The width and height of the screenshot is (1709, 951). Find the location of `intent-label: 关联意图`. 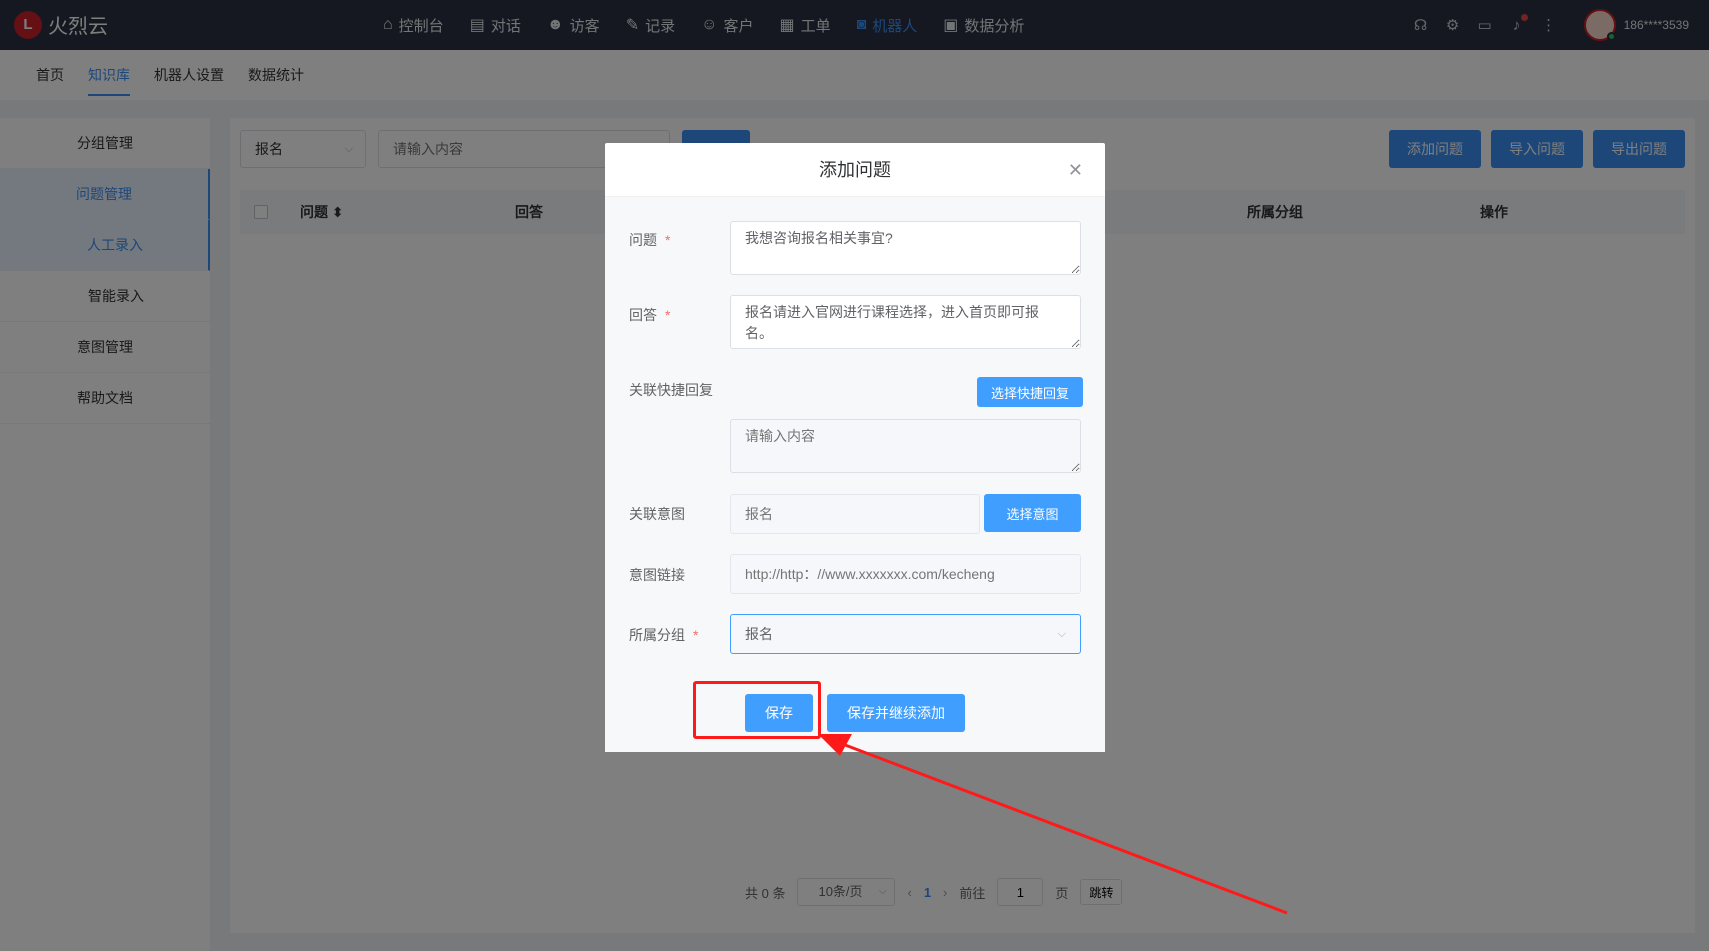

intent-label: 关联意图 is located at coordinates (657, 514).